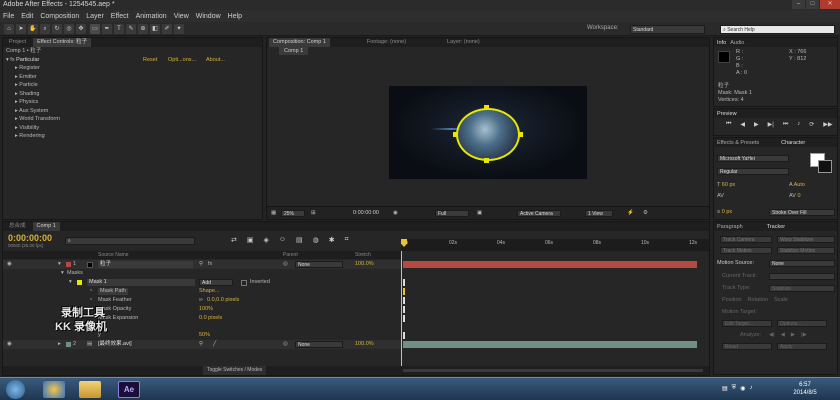  What do you see at coordinates (155, 29) in the screenshot?
I see `eraser-tool-icon: ◧` at bounding box center [155, 29].